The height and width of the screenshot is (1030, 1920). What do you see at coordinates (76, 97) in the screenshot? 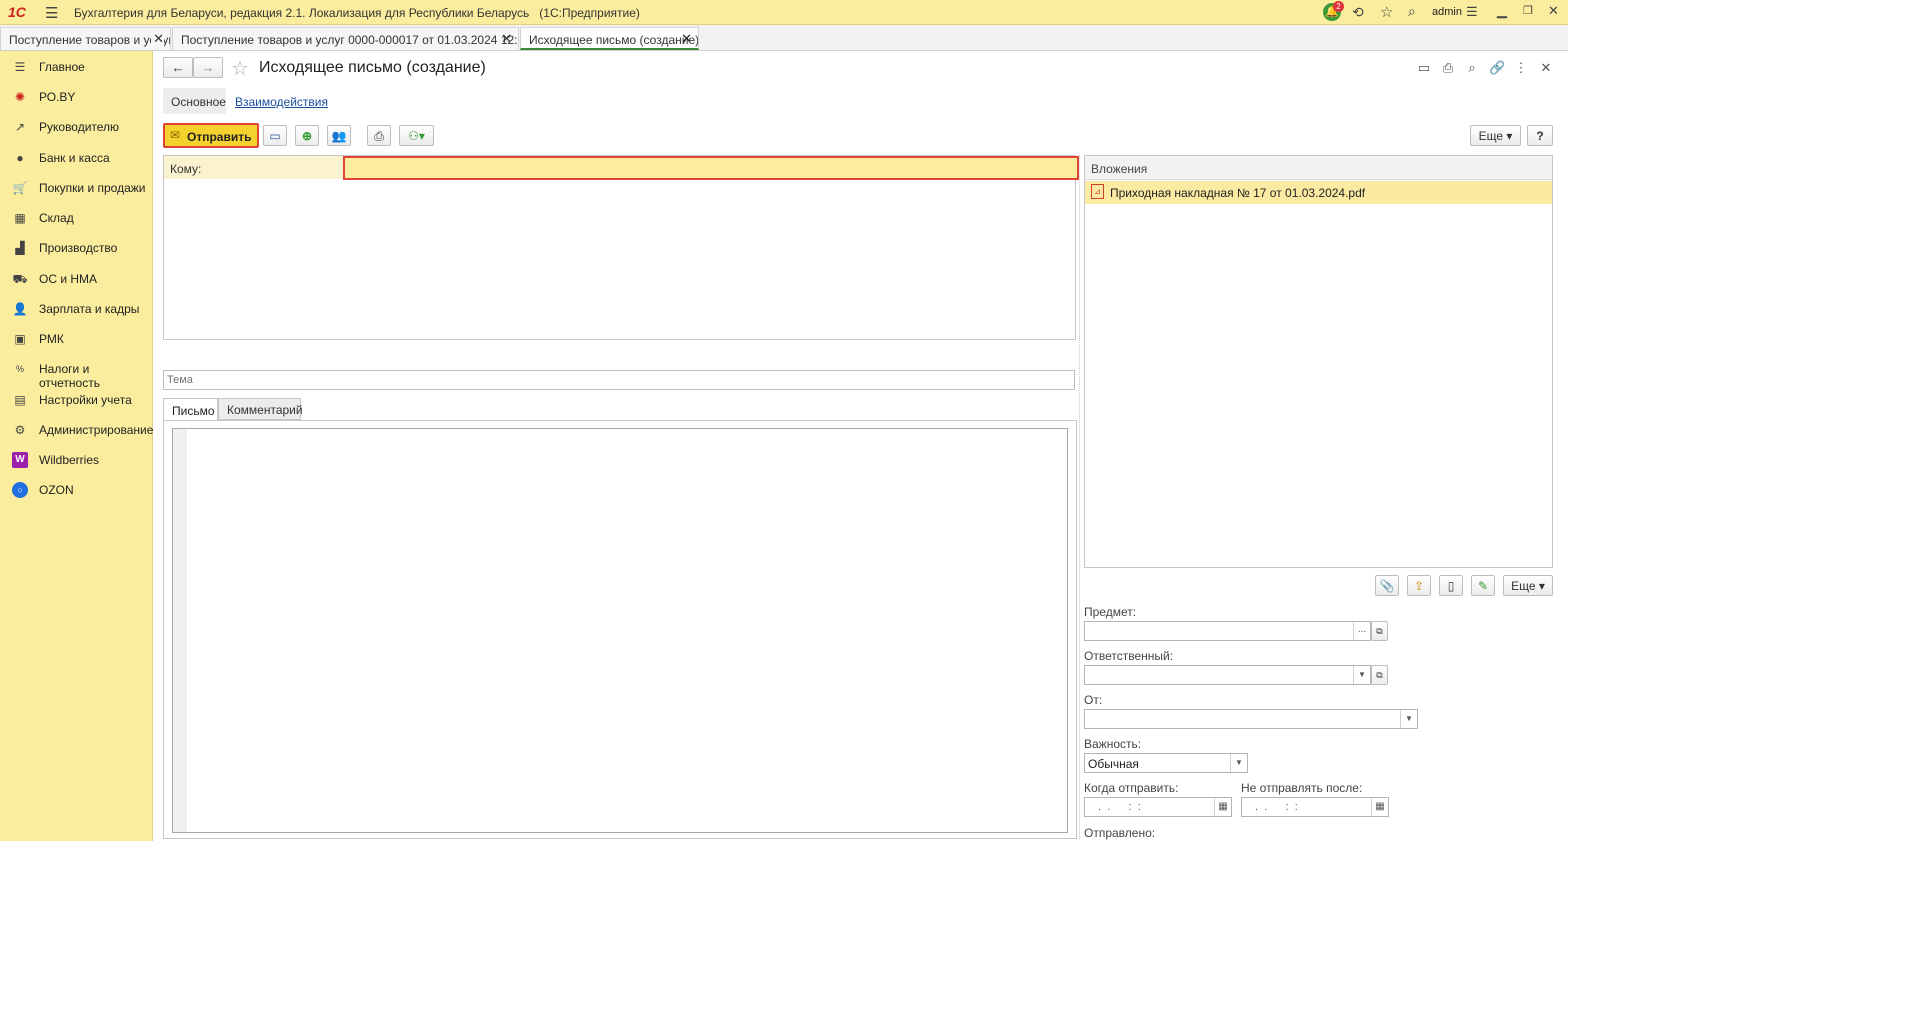
I see `sidebar-item-ro-by: ✺ РО.BY` at bounding box center [76, 97].